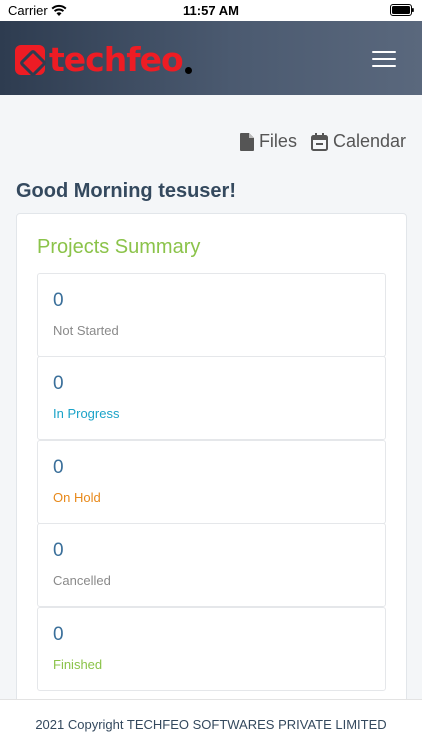 Image resolution: width=422 pixels, height=750 pixels. I want to click on calendar-icon, so click(319, 141).